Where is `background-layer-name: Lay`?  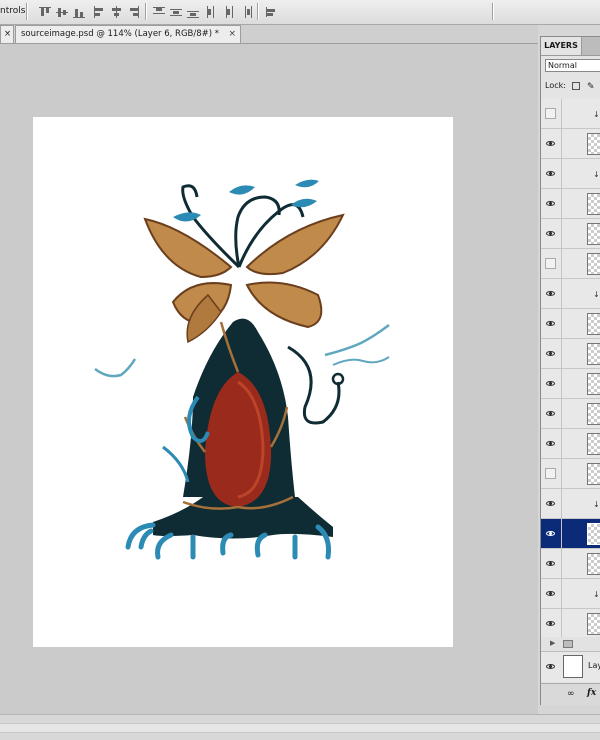 background-layer-name: Lay is located at coordinates (594, 665).